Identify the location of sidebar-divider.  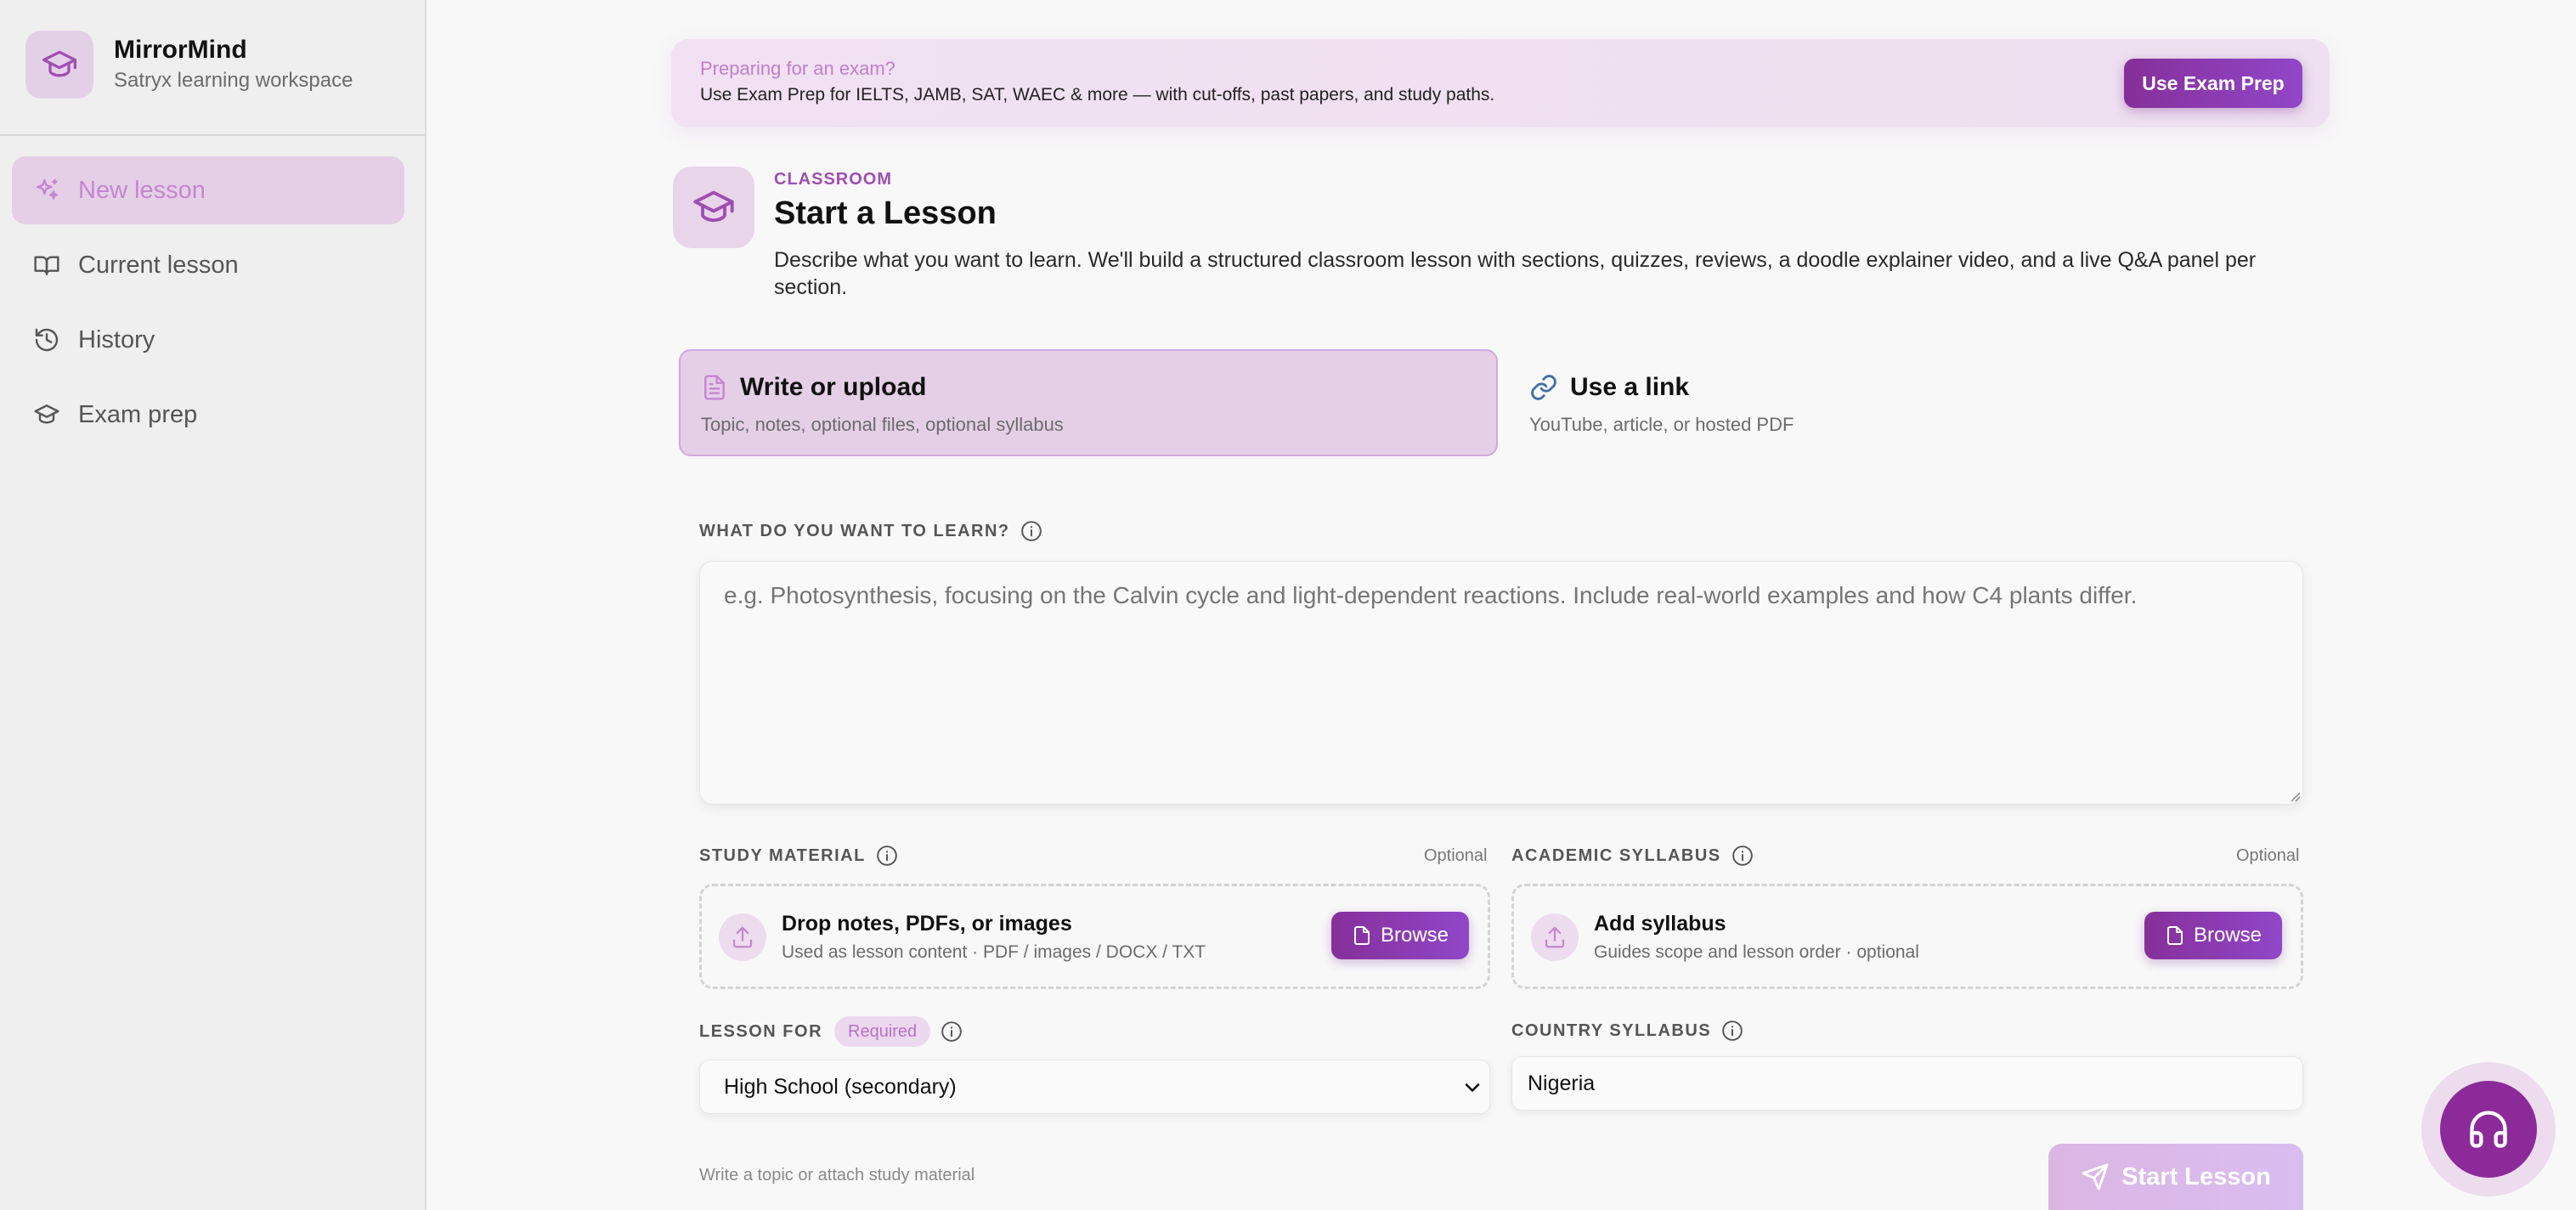
(212, 135).